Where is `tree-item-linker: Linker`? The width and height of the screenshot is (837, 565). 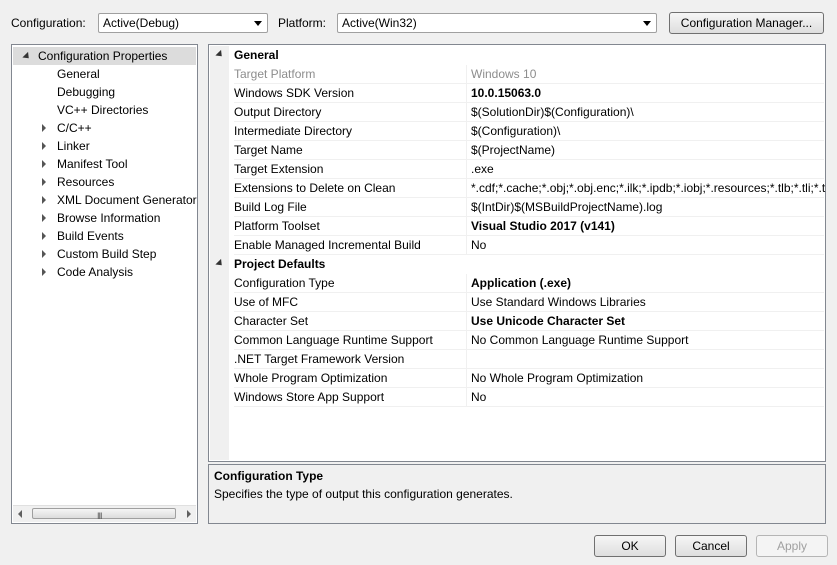
tree-item-linker: Linker is located at coordinates (104, 146).